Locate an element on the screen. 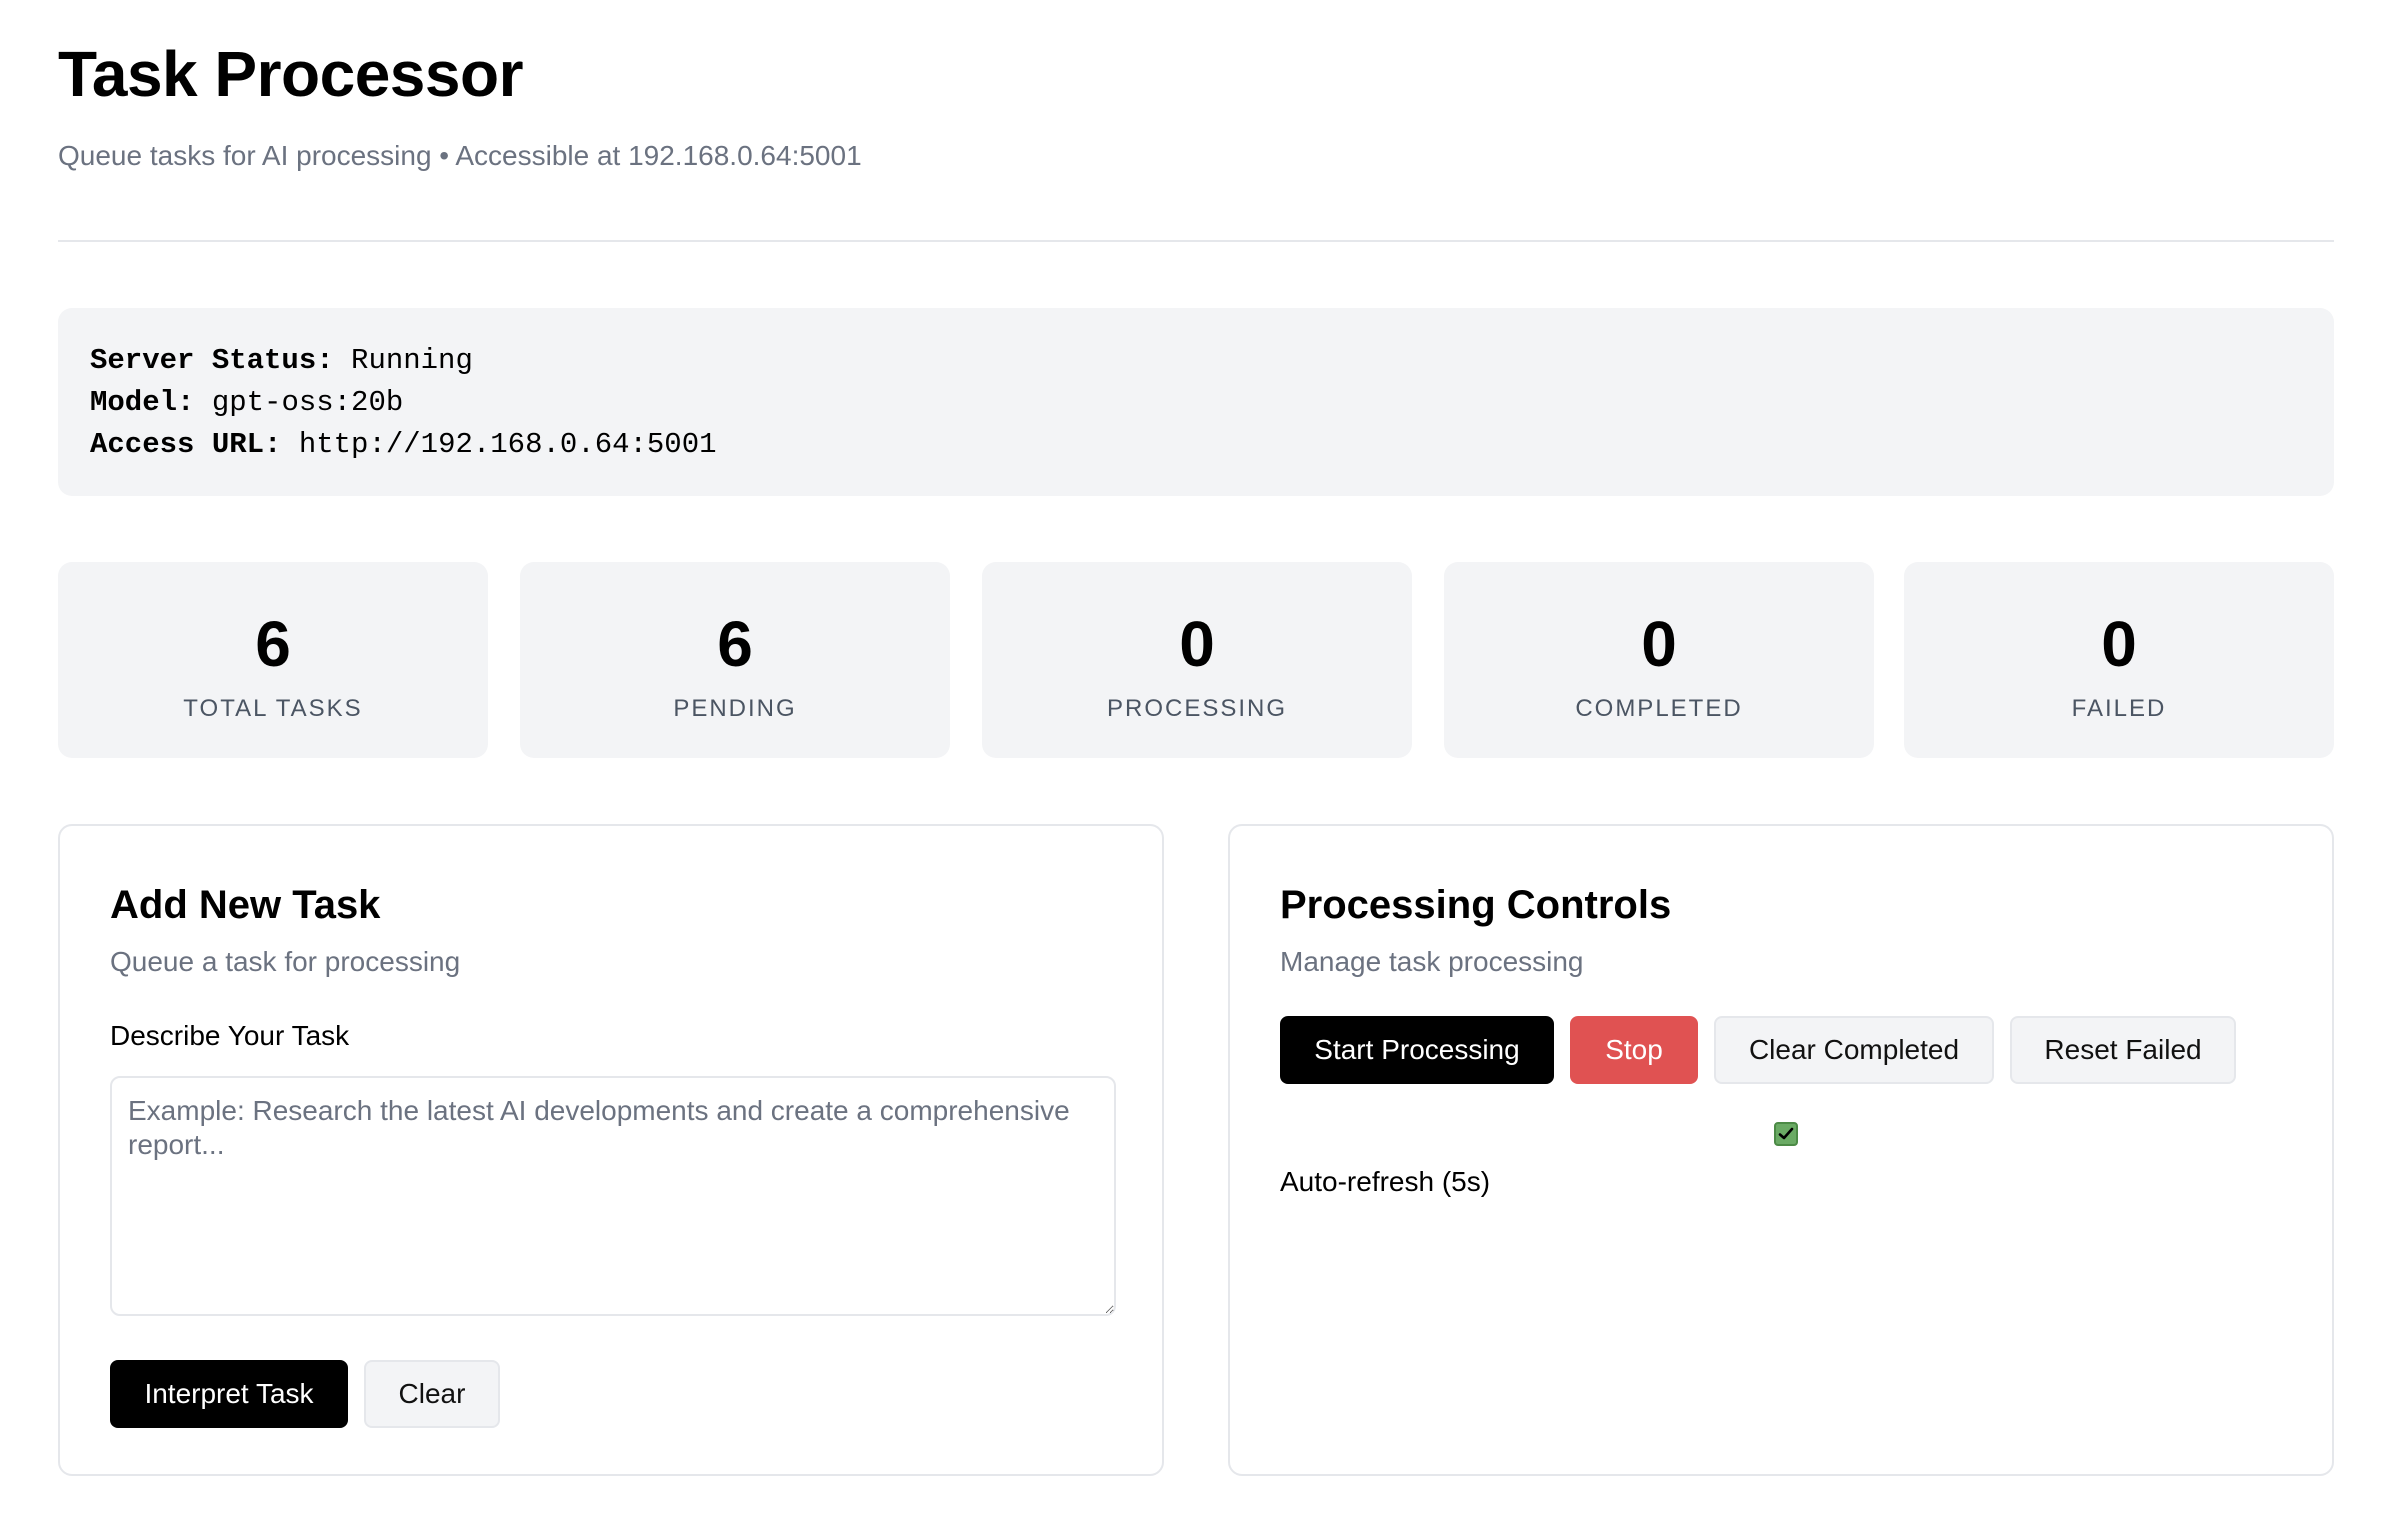  task-description-input is located at coordinates (613, 1196).